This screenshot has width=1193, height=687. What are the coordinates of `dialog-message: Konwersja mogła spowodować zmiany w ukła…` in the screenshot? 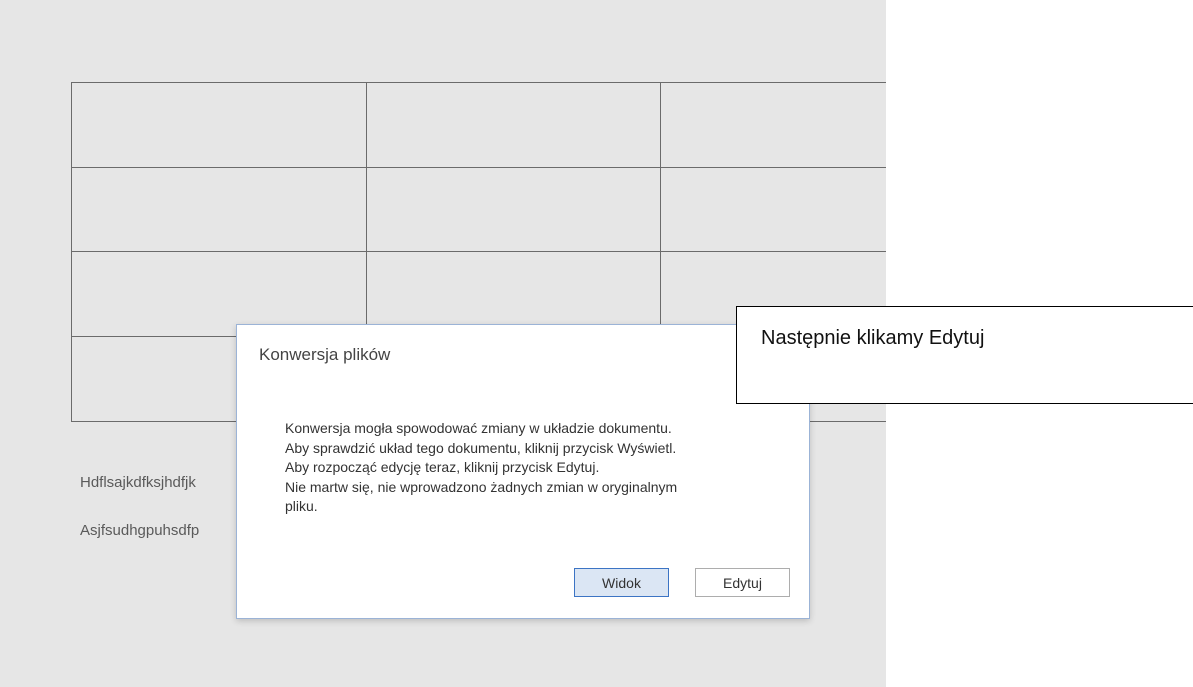 It's located at (535, 468).